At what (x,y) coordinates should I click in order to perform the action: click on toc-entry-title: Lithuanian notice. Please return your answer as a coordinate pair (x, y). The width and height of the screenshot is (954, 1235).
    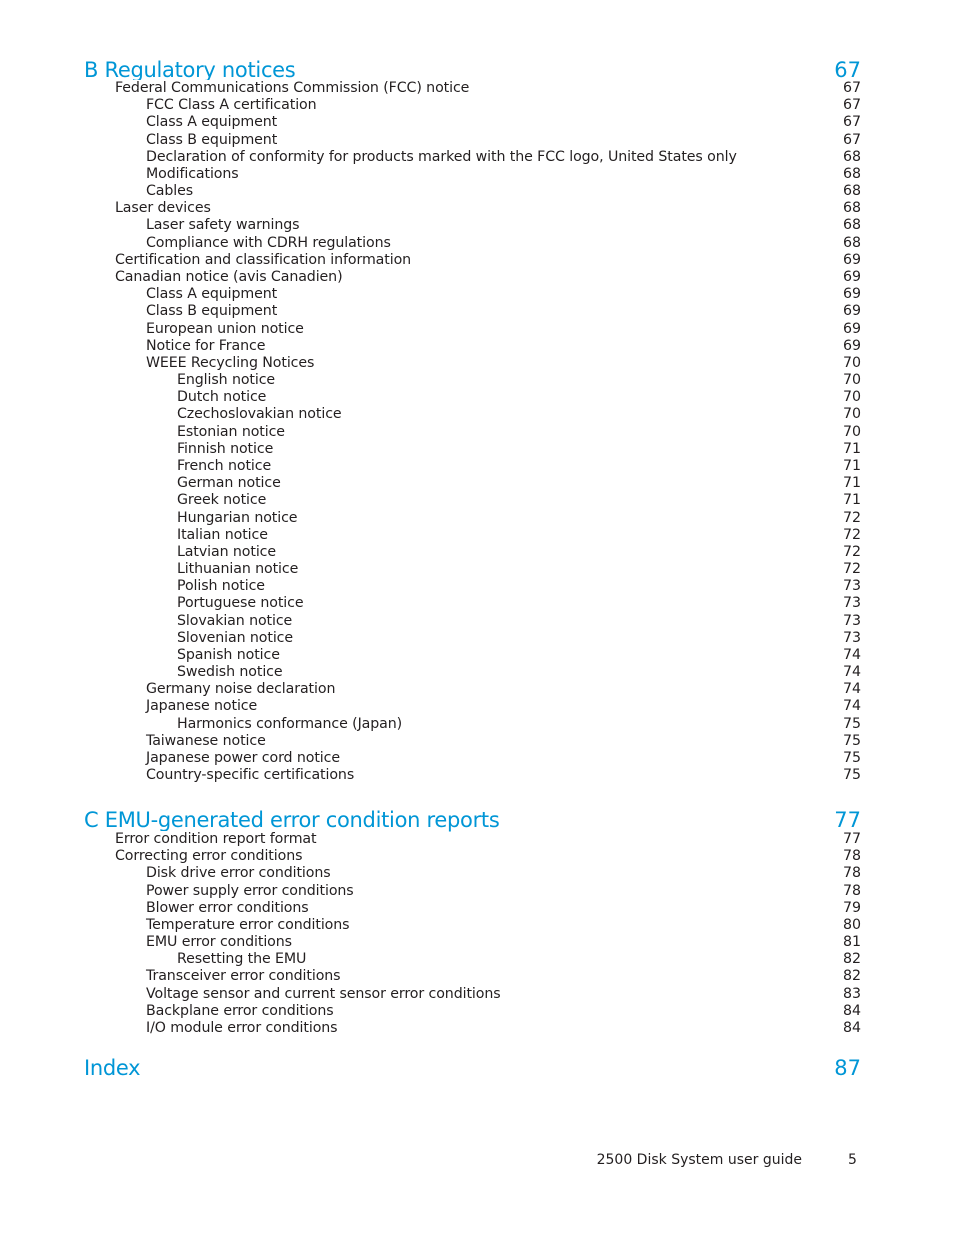
    Looking at the image, I should click on (240, 570).